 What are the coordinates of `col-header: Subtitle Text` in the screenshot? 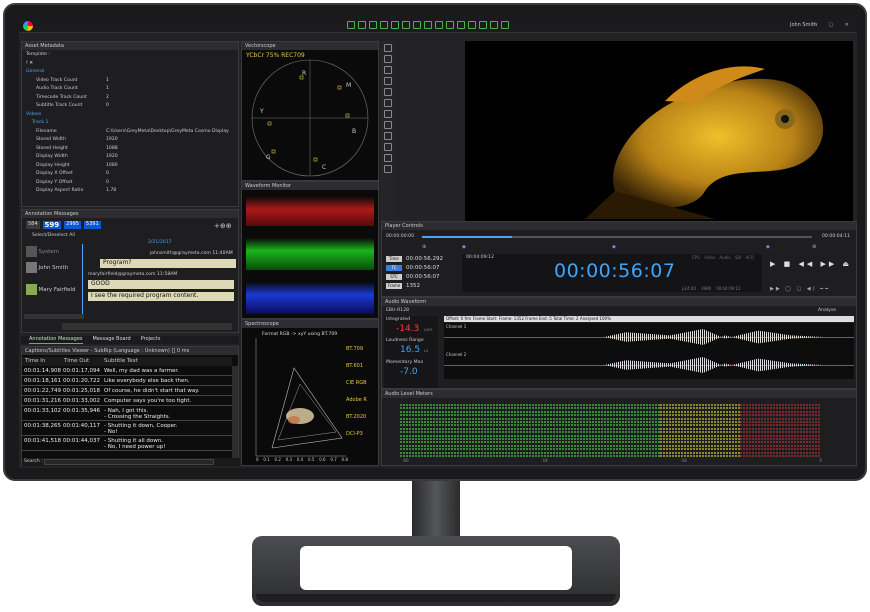 It's located at (121, 361).